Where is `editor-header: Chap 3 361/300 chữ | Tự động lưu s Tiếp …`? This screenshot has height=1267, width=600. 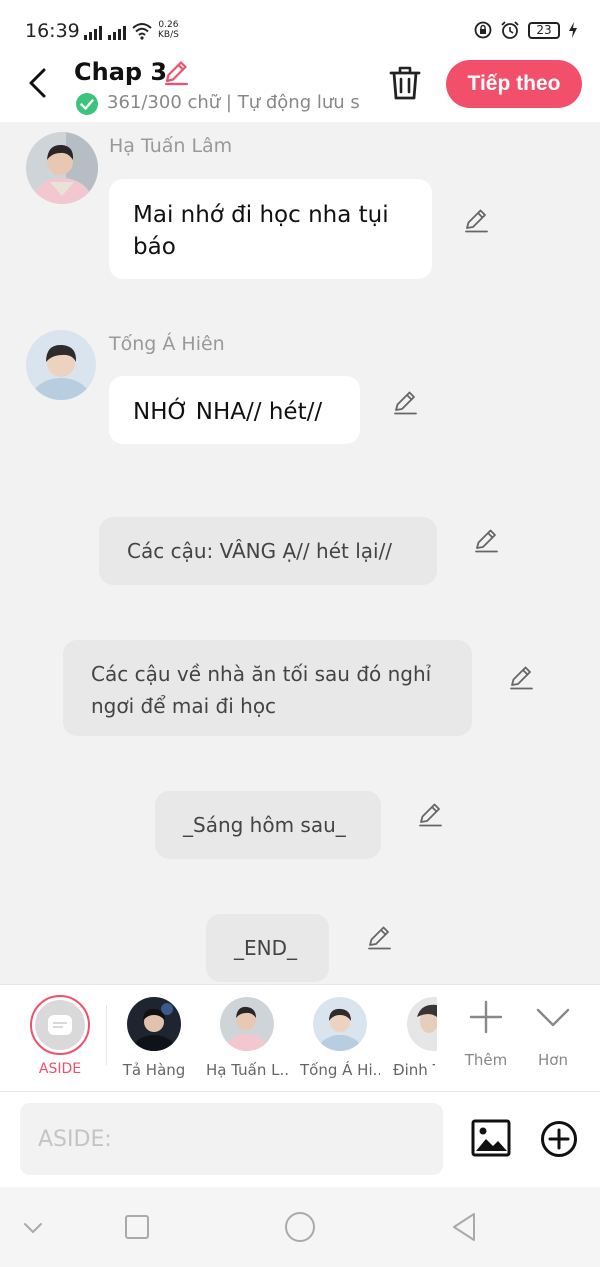
editor-header: Chap 3 361/300 chữ | Tự động lưu s Tiếp … is located at coordinates (300, 86).